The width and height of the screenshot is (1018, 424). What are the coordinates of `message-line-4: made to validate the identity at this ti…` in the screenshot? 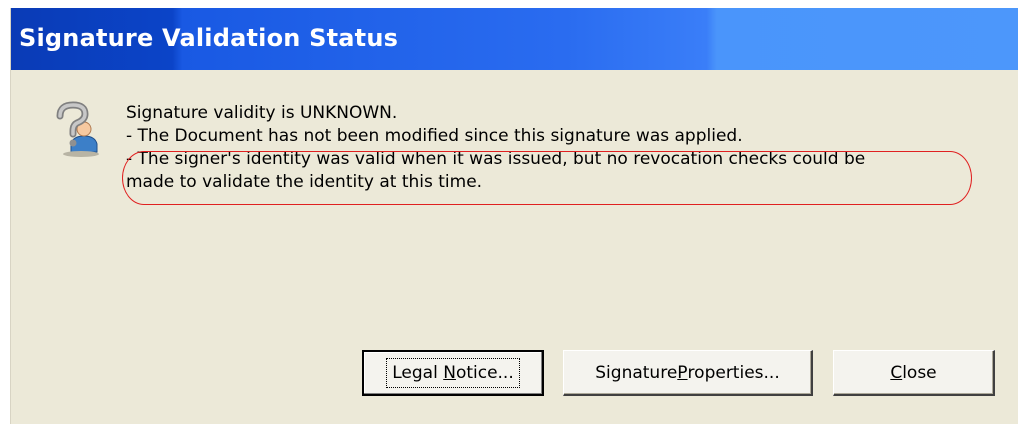 It's located at (304, 182).